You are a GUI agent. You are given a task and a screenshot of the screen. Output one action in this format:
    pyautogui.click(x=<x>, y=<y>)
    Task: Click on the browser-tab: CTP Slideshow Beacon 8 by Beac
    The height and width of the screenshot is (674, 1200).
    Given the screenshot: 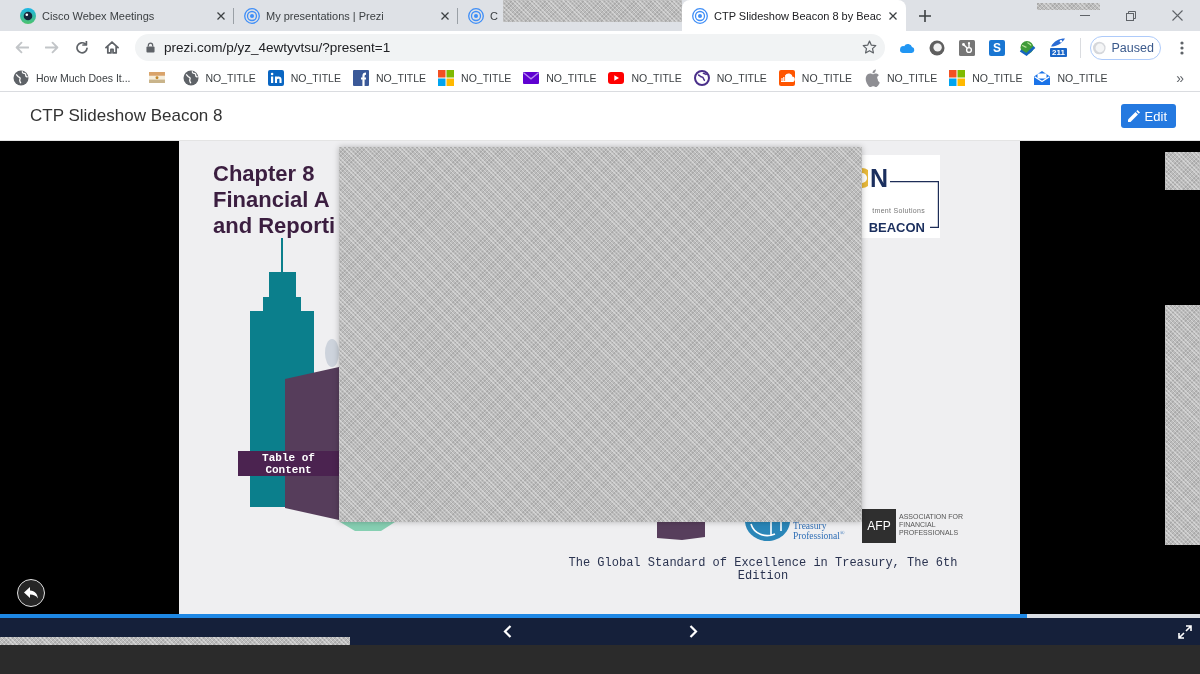 What is the action you would take?
    pyautogui.click(x=794, y=15)
    